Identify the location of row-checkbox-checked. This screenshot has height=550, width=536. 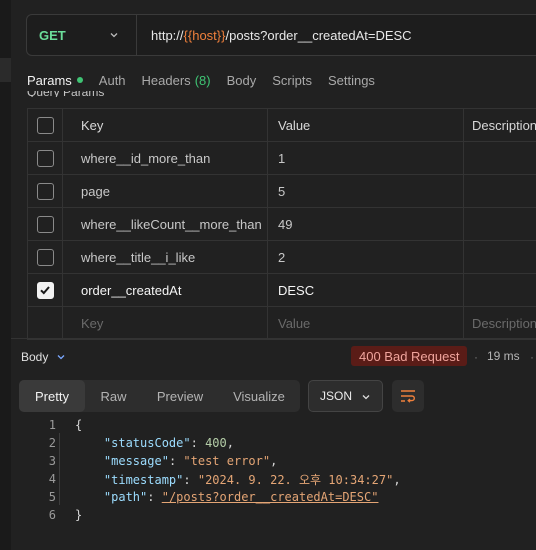
(45, 290).